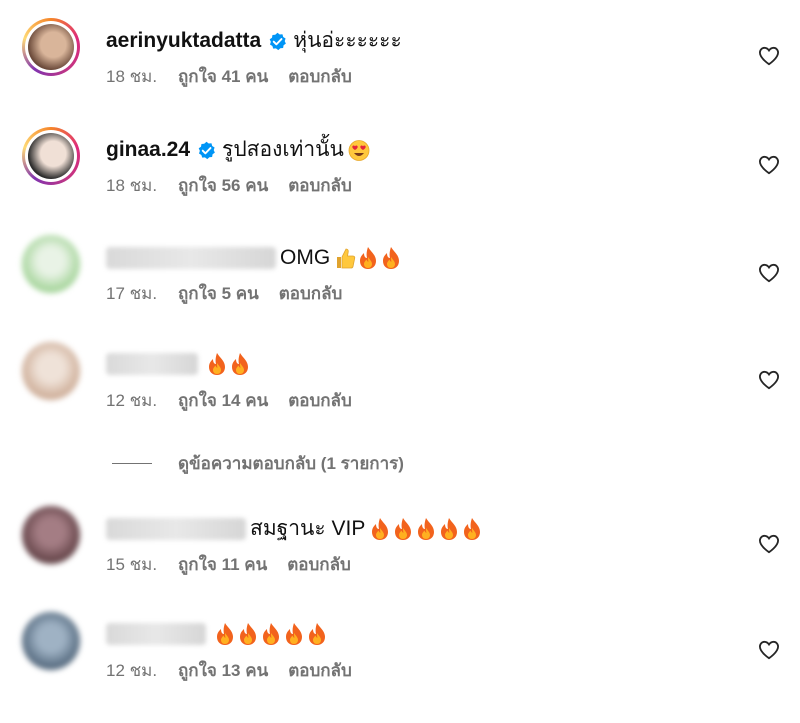 This screenshot has width=800, height=723. Describe the element at coordinates (400, 546) in the screenshot. I see `comment-item: สมฐานะ VIP 15 ชม. ถูกใจ 11 คน ตอบกลับ` at that location.